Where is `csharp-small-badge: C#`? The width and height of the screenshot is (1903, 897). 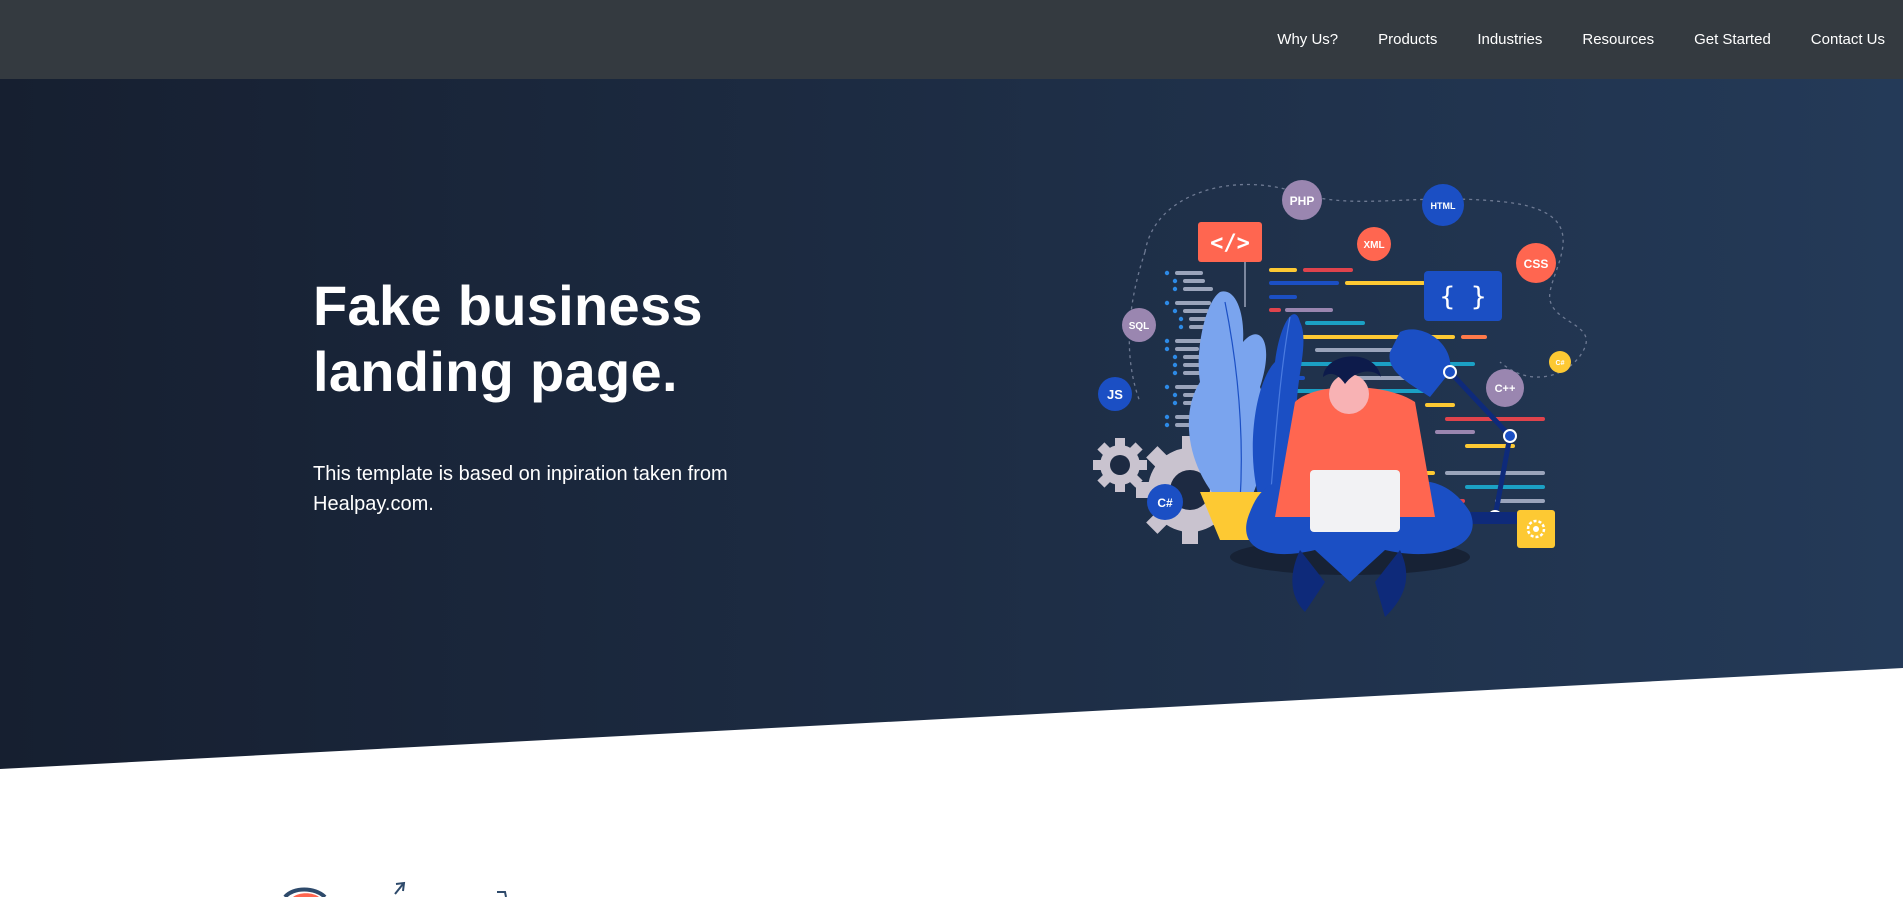 csharp-small-badge: C# is located at coordinates (1560, 362).